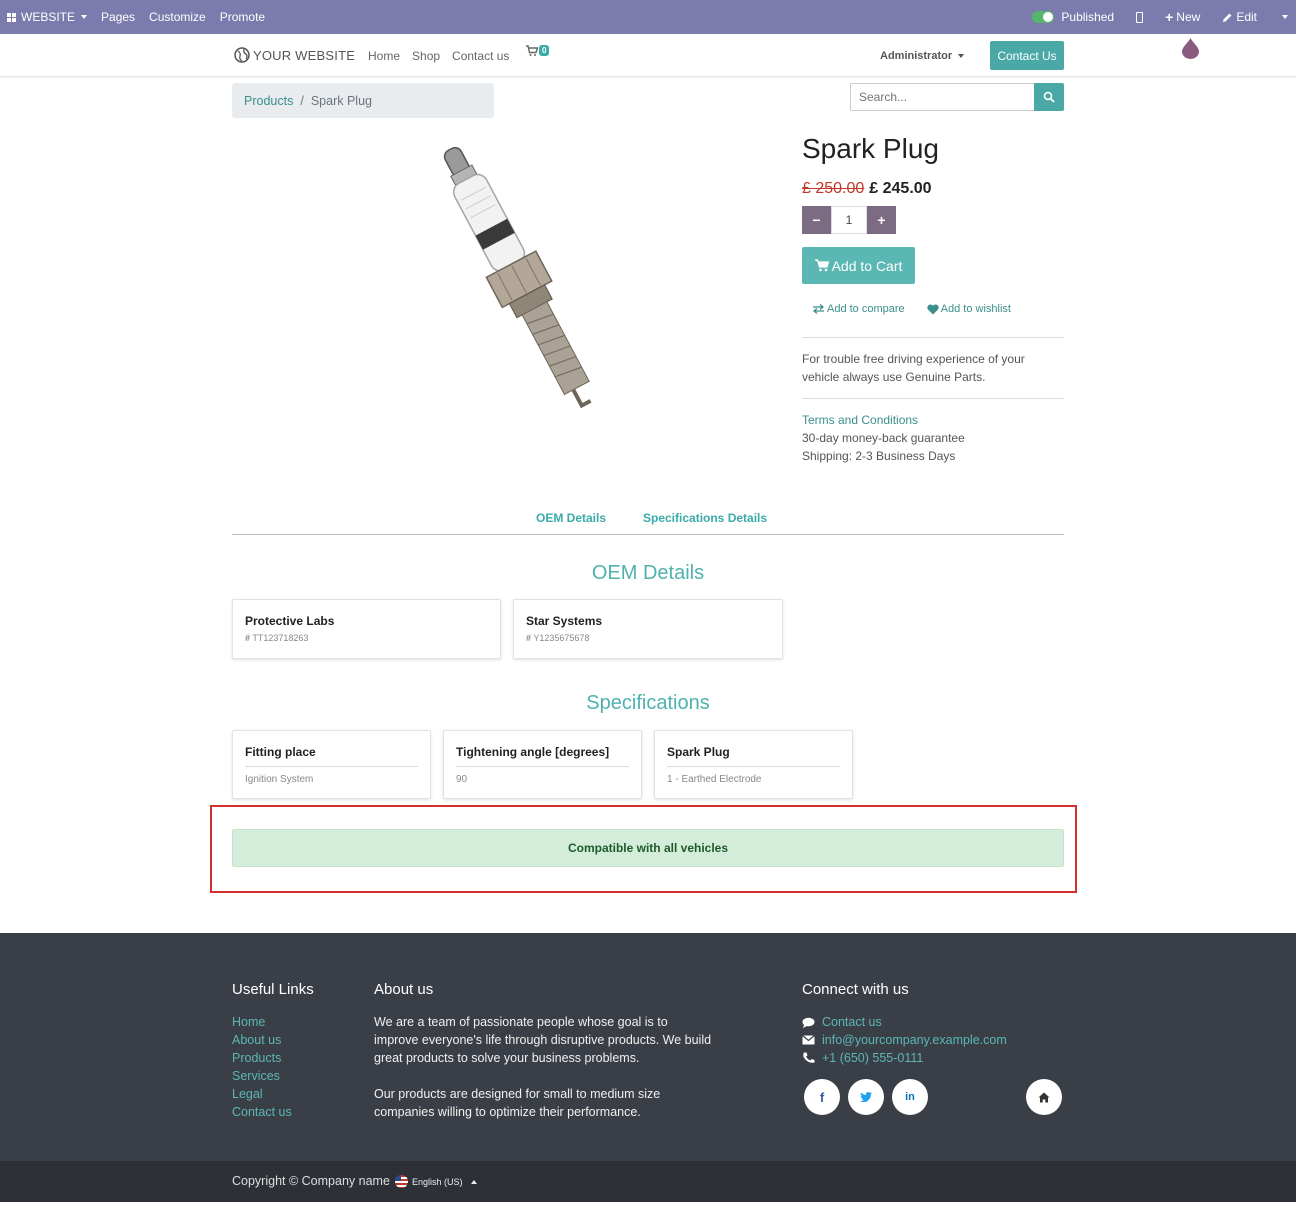 The width and height of the screenshot is (1296, 1205). I want to click on main-nav: Home Shop Contact us, so click(438, 56).